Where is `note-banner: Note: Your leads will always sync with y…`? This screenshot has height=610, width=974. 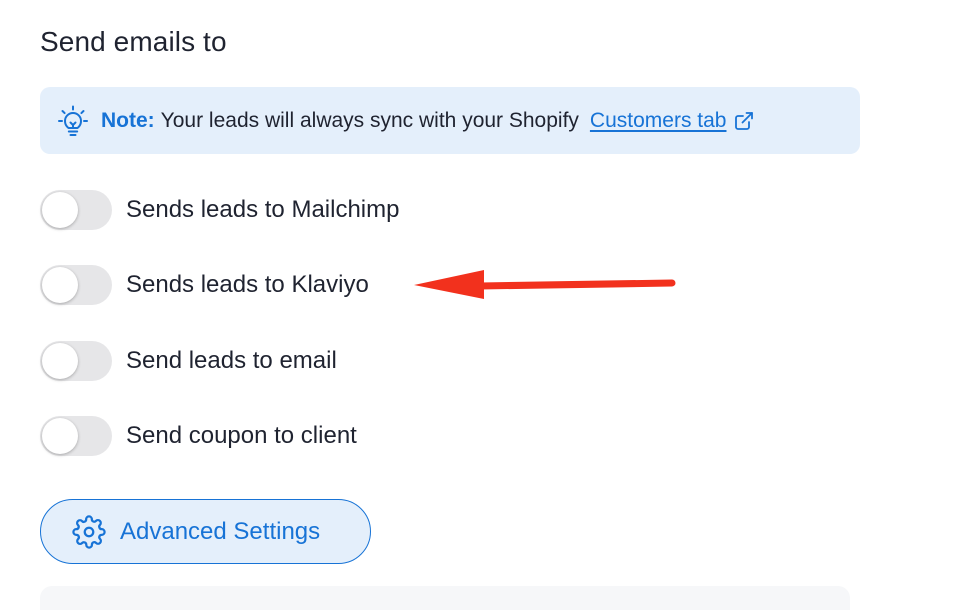 note-banner: Note: Your leads will always sync with y… is located at coordinates (450, 120).